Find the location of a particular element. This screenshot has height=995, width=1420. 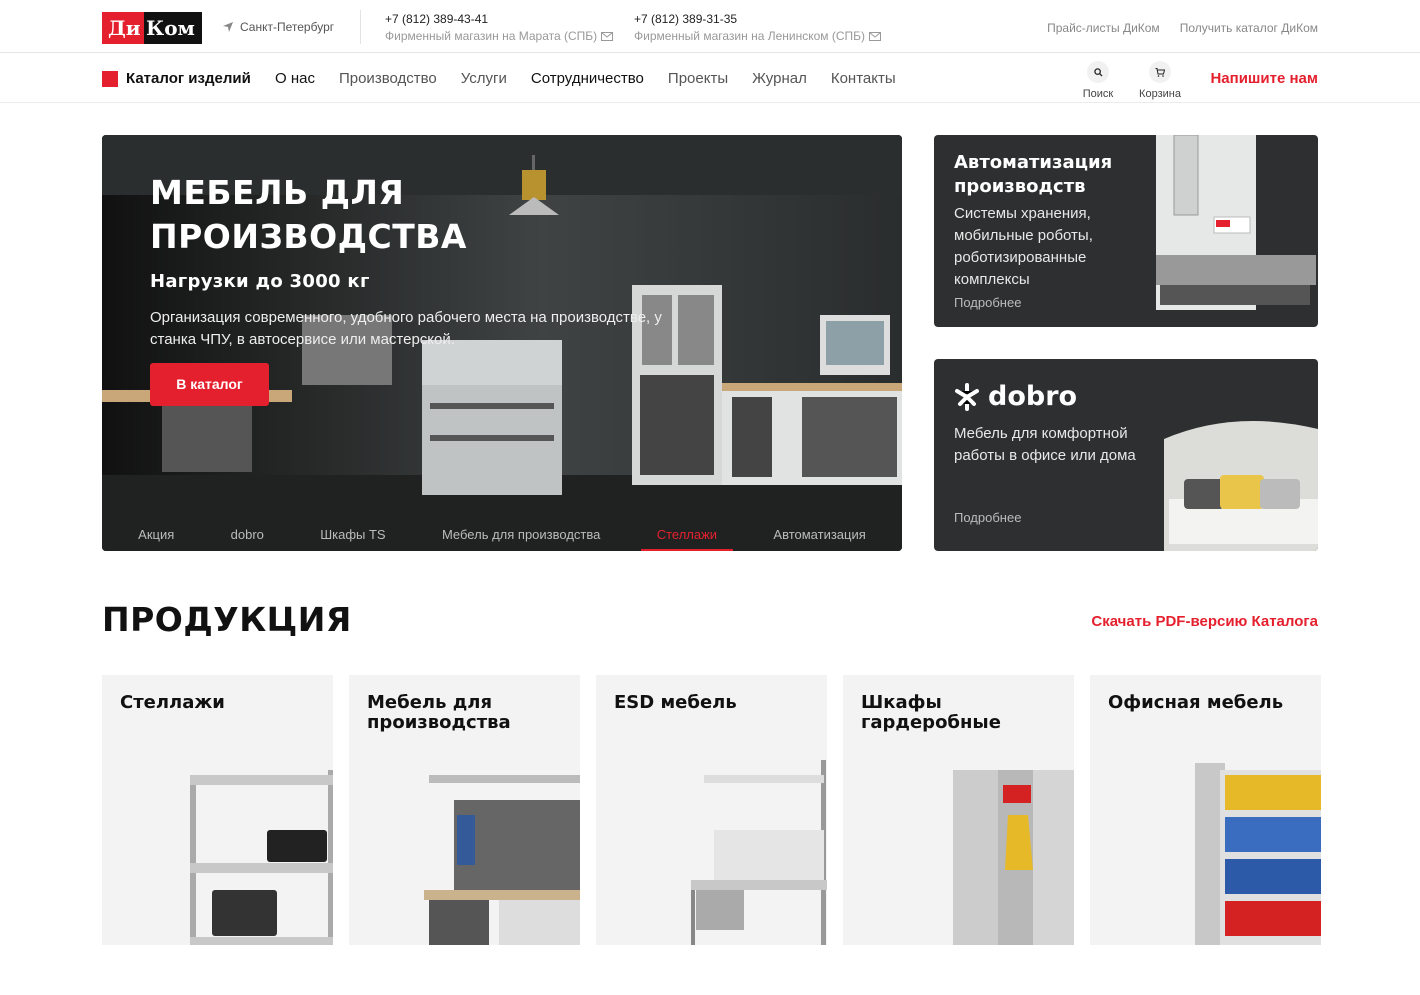

write-us-link: Напишите нам is located at coordinates (1264, 78).